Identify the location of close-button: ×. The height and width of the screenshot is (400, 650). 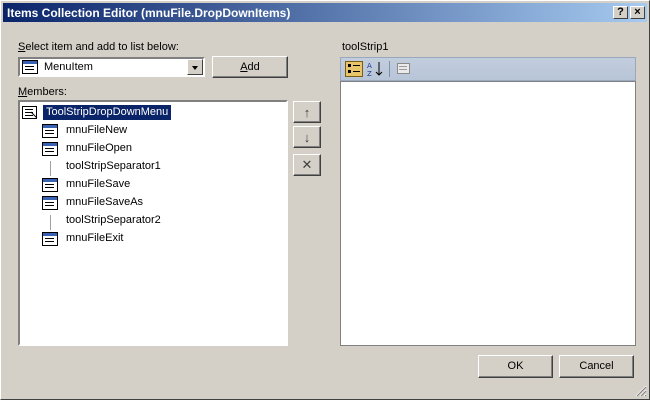
(637, 12).